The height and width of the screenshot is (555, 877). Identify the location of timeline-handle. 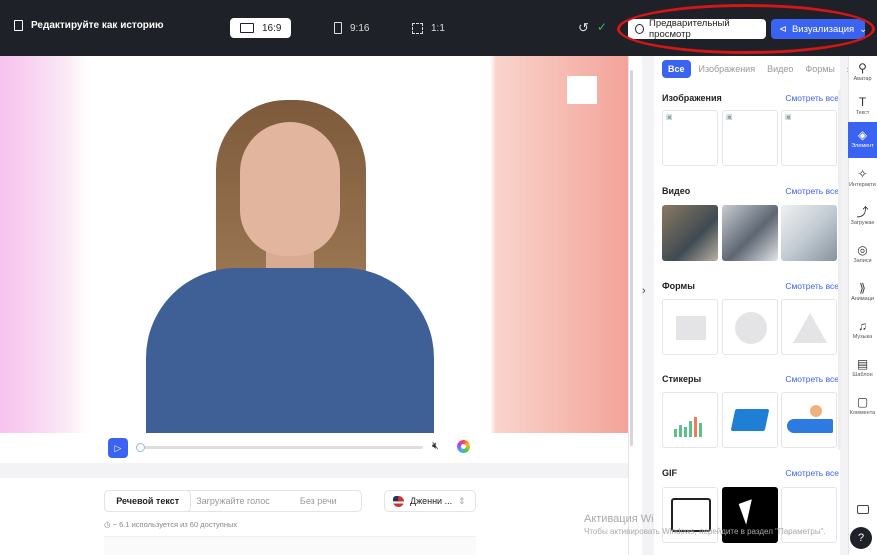
(140, 447).